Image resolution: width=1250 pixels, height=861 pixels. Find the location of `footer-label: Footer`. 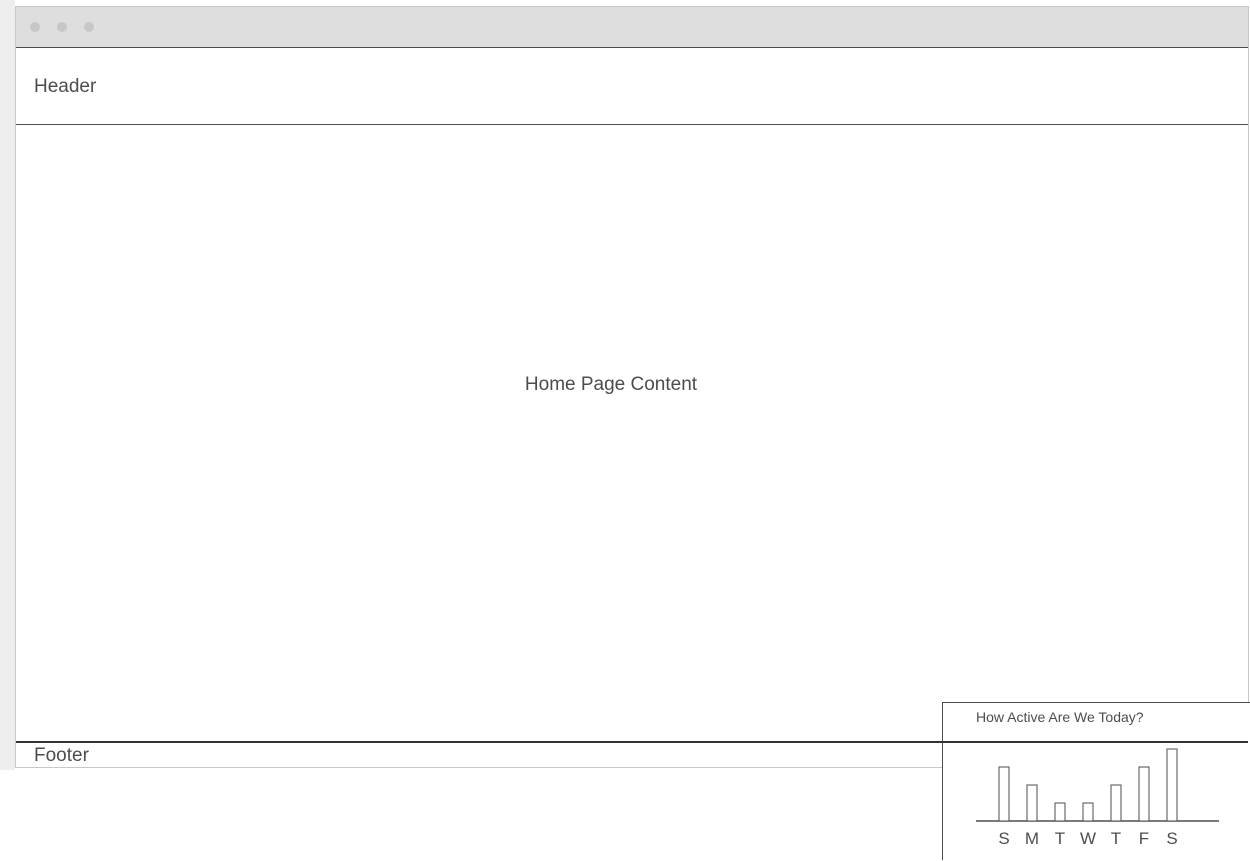

footer-label: Footer is located at coordinates (61, 755).